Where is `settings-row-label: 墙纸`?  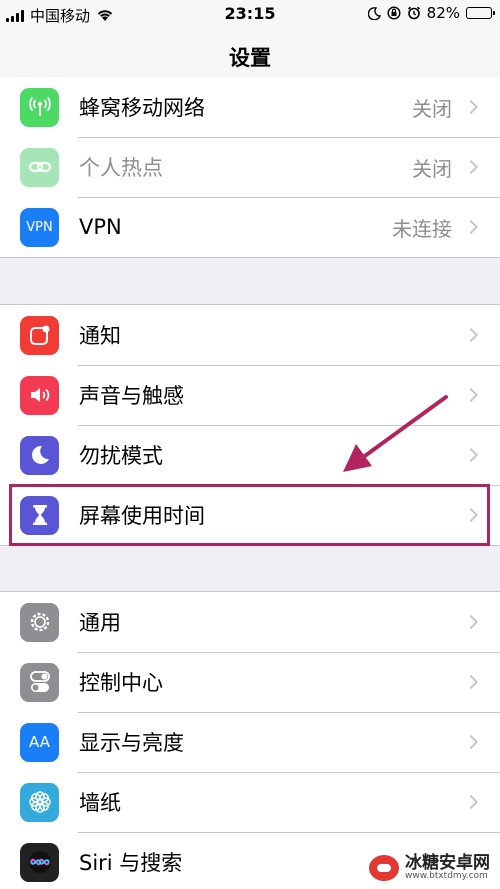 settings-row-label: 墙纸 is located at coordinates (100, 803).